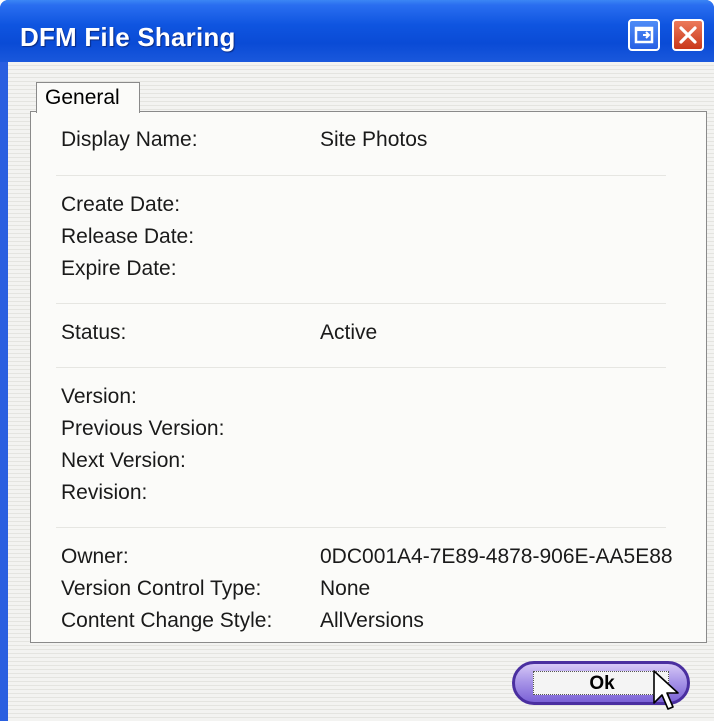  I want to click on expire-date-label: Expire Date:, so click(119, 268).